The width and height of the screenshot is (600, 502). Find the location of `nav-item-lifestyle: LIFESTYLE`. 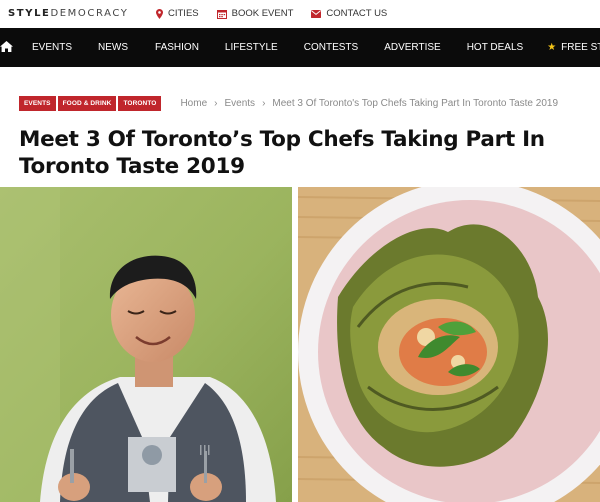

nav-item-lifestyle: LIFESTYLE is located at coordinates (251, 47).